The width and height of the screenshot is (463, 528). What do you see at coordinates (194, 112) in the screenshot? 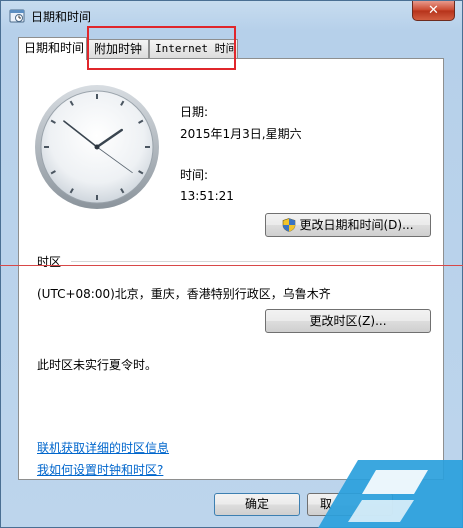
I see `date-label: 日期:` at bounding box center [194, 112].